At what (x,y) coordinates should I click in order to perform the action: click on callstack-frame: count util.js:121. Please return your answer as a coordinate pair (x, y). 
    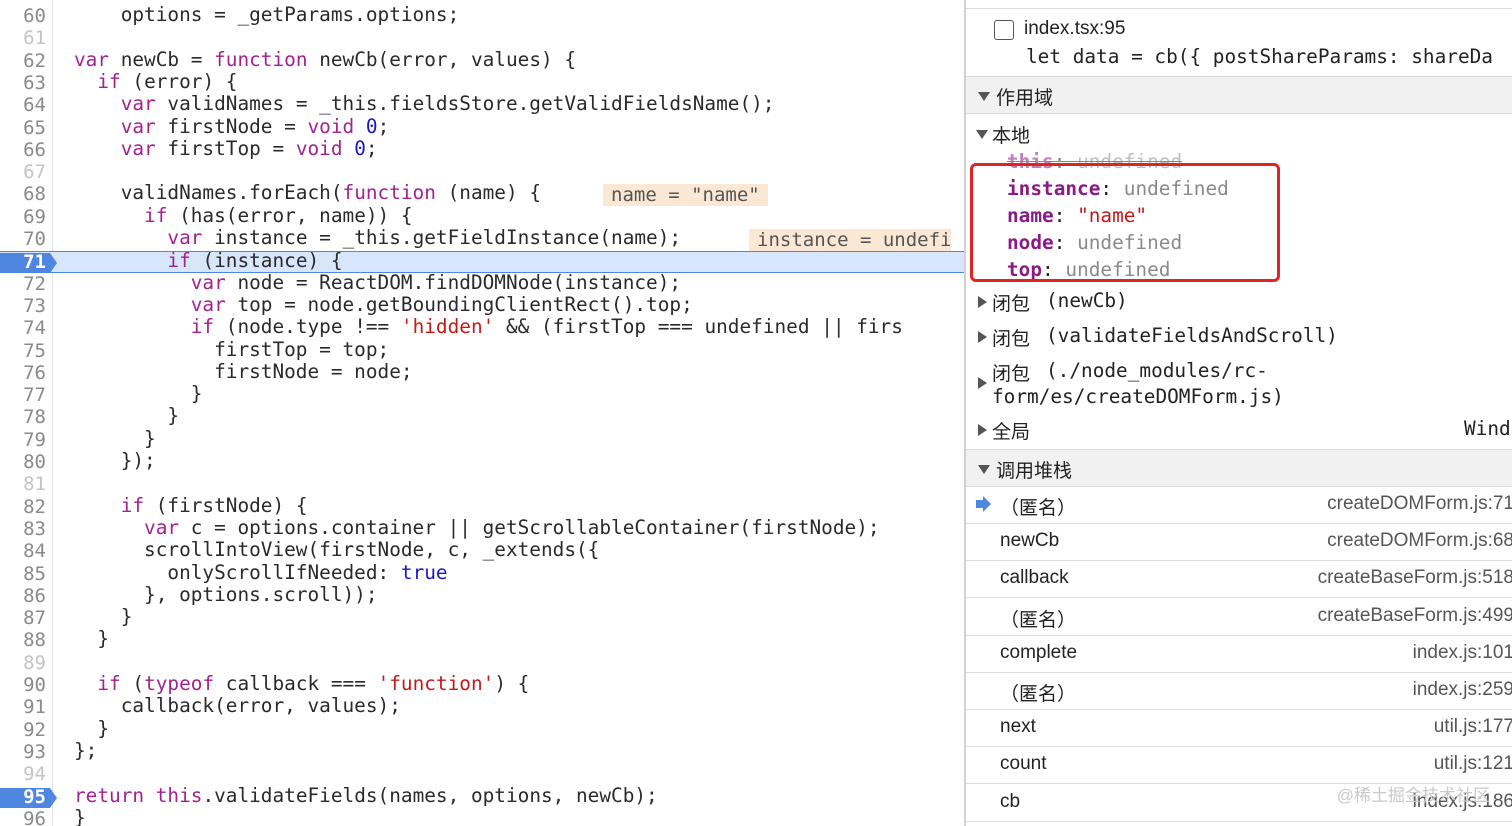
    Looking at the image, I should click on (1239, 766).